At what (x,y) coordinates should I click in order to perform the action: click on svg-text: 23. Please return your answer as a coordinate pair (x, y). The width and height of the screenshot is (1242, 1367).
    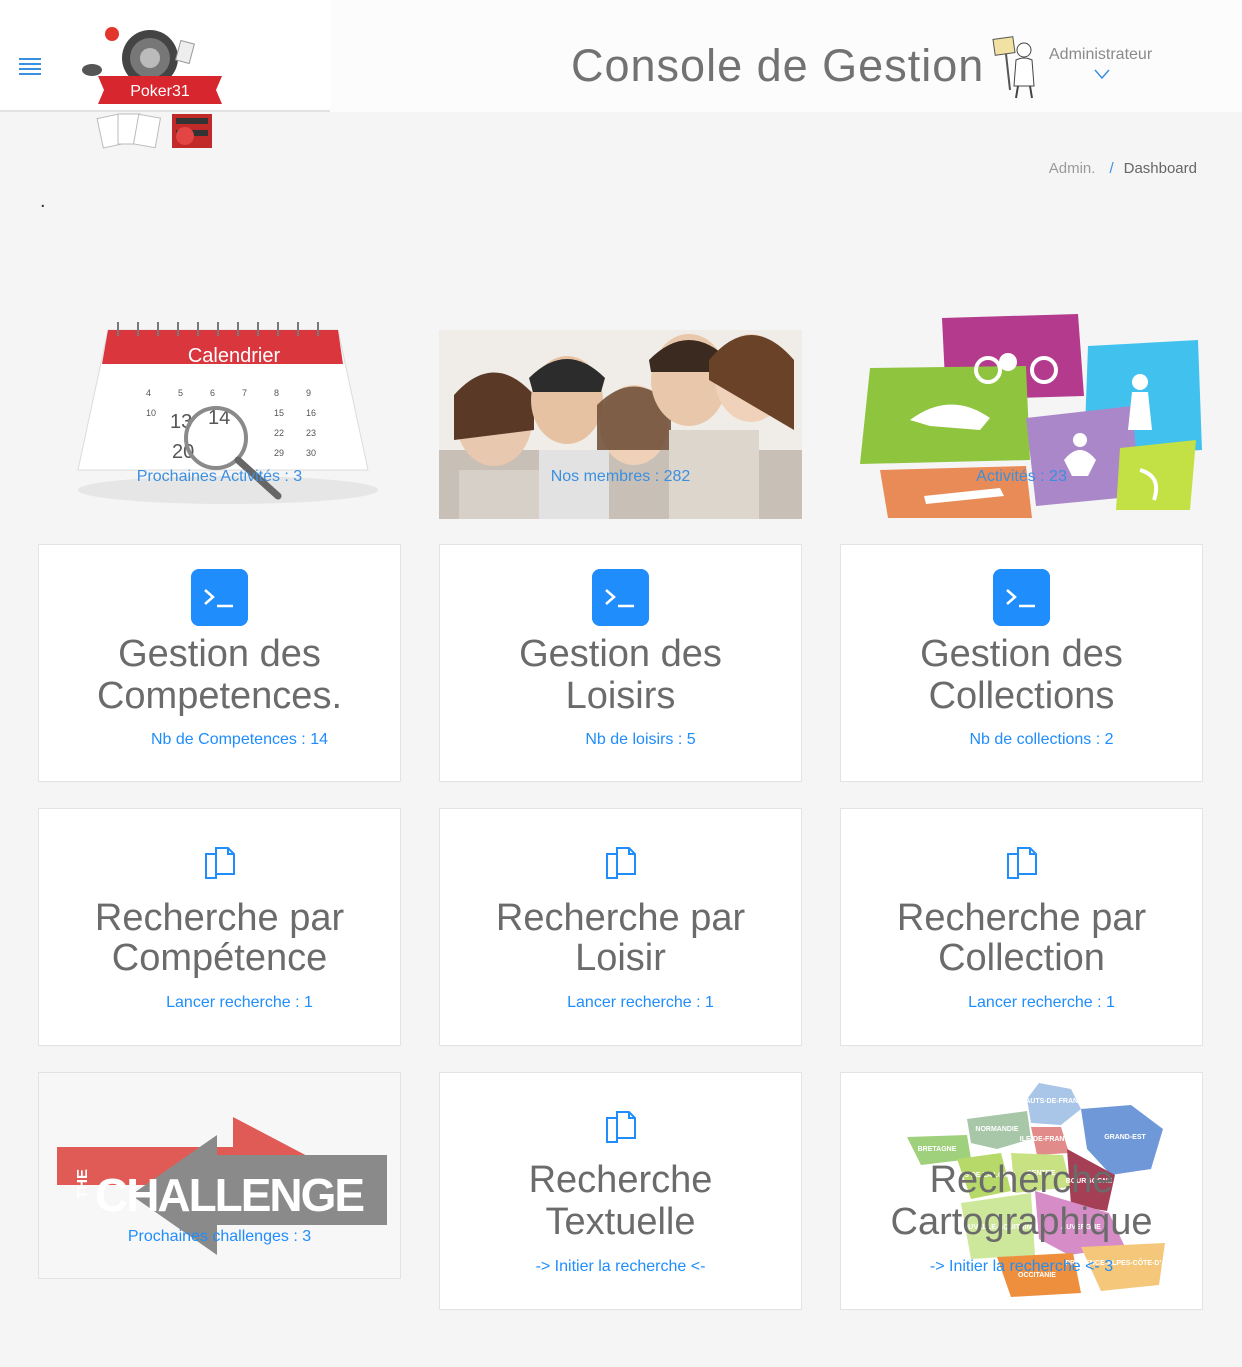
    Looking at the image, I should click on (311, 433).